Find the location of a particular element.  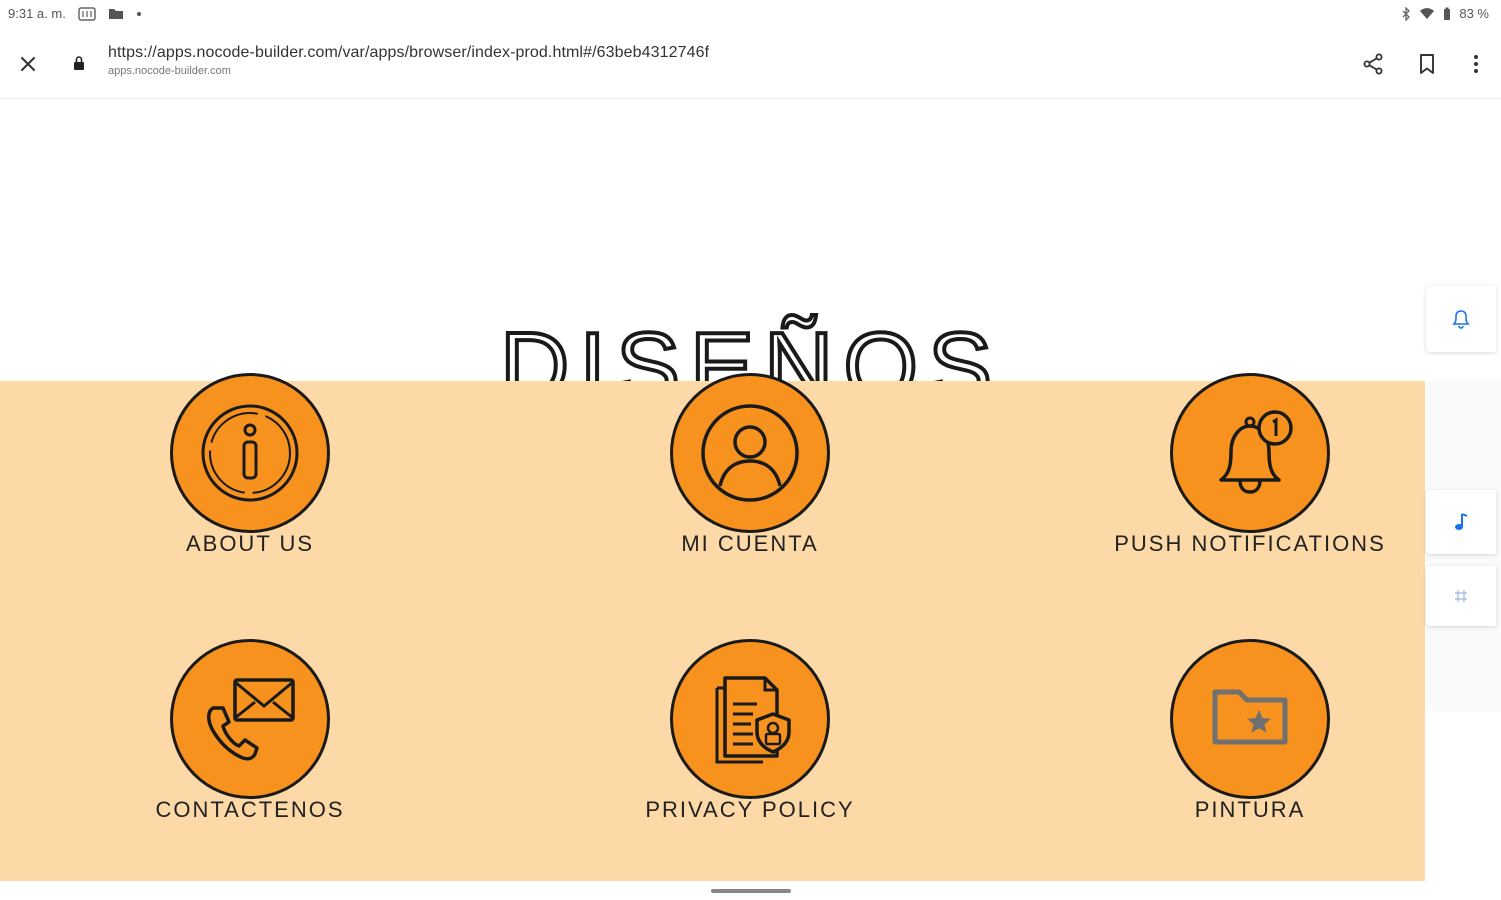

dot-icon is located at coordinates (139, 14).